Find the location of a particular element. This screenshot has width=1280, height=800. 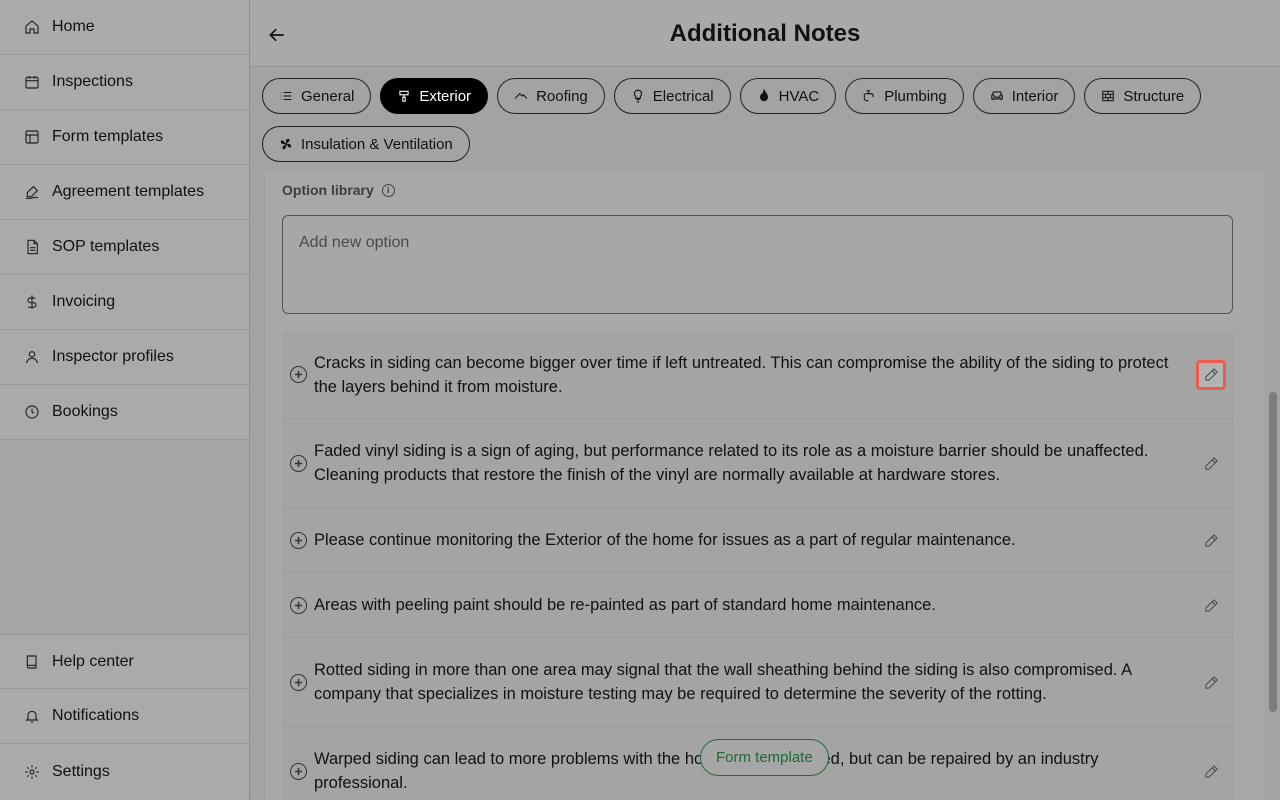

flame-icon is located at coordinates (764, 96).